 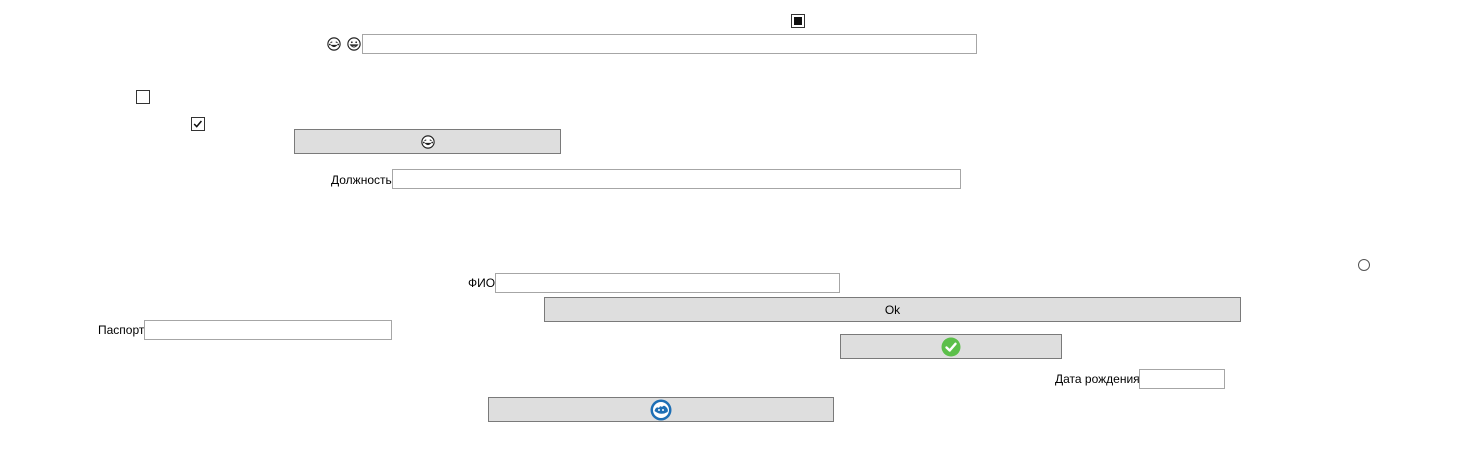 I want to click on emoji-button, so click(x=427, y=141).